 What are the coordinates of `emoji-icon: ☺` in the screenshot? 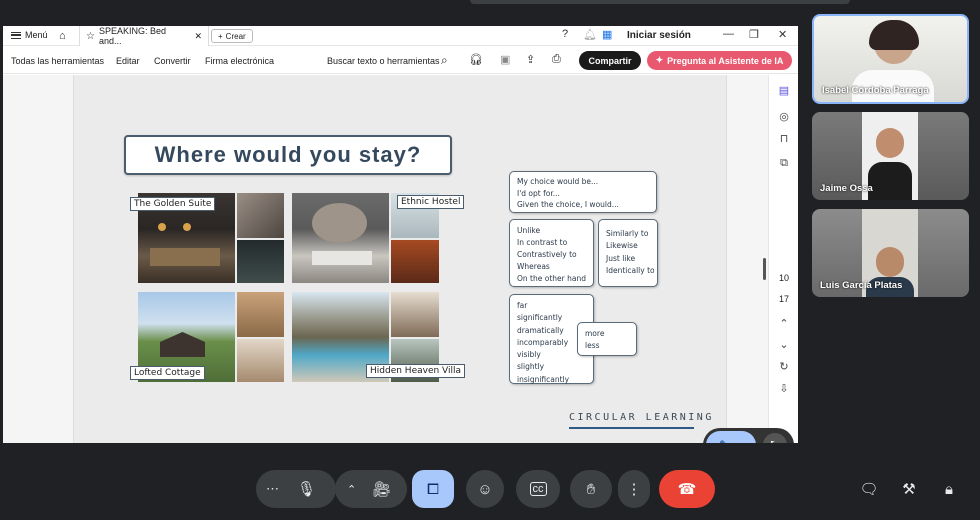 It's located at (485, 489).